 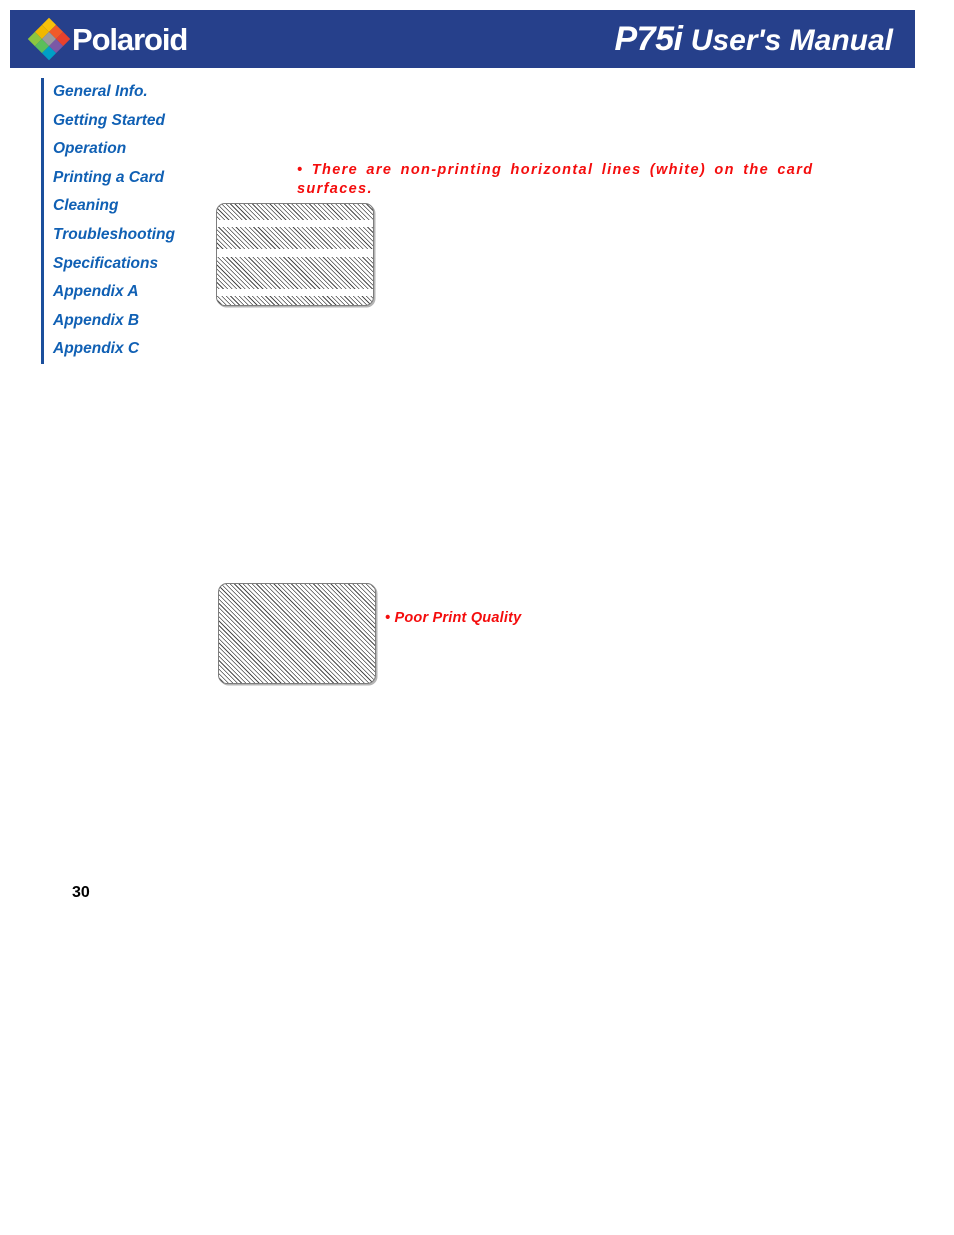 What do you see at coordinates (147, 149) in the screenshot?
I see `sidebar-item-operation: Operation` at bounding box center [147, 149].